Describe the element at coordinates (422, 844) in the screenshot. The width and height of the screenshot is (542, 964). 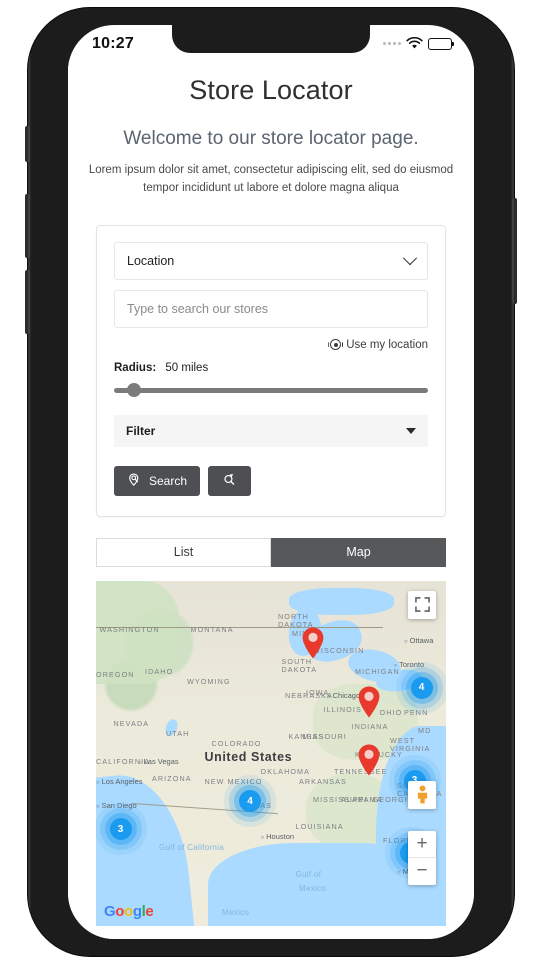
I see `zoom-in-button: +` at that location.